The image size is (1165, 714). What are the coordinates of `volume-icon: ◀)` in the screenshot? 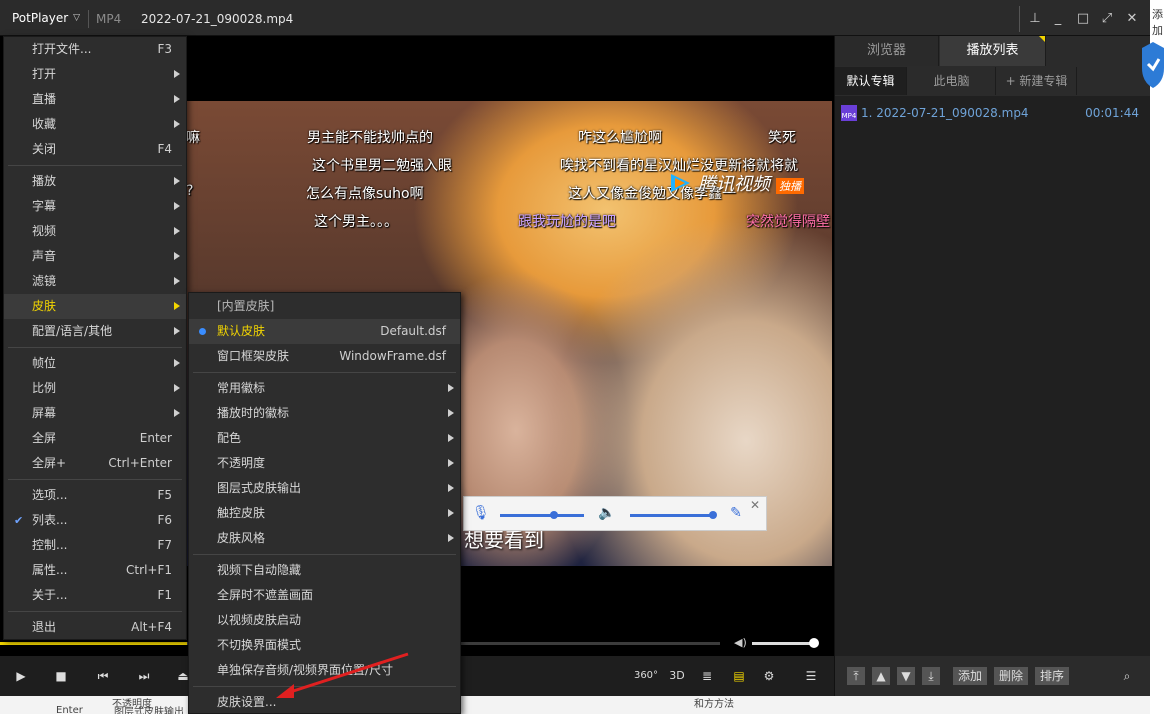 It's located at (740, 642).